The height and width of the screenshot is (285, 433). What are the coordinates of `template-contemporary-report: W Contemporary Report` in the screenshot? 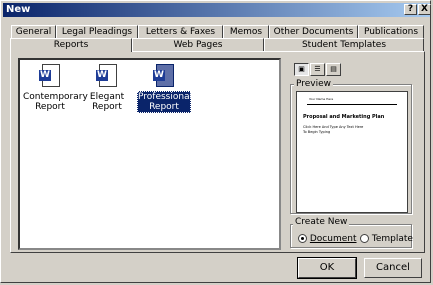 It's located at (55, 88).